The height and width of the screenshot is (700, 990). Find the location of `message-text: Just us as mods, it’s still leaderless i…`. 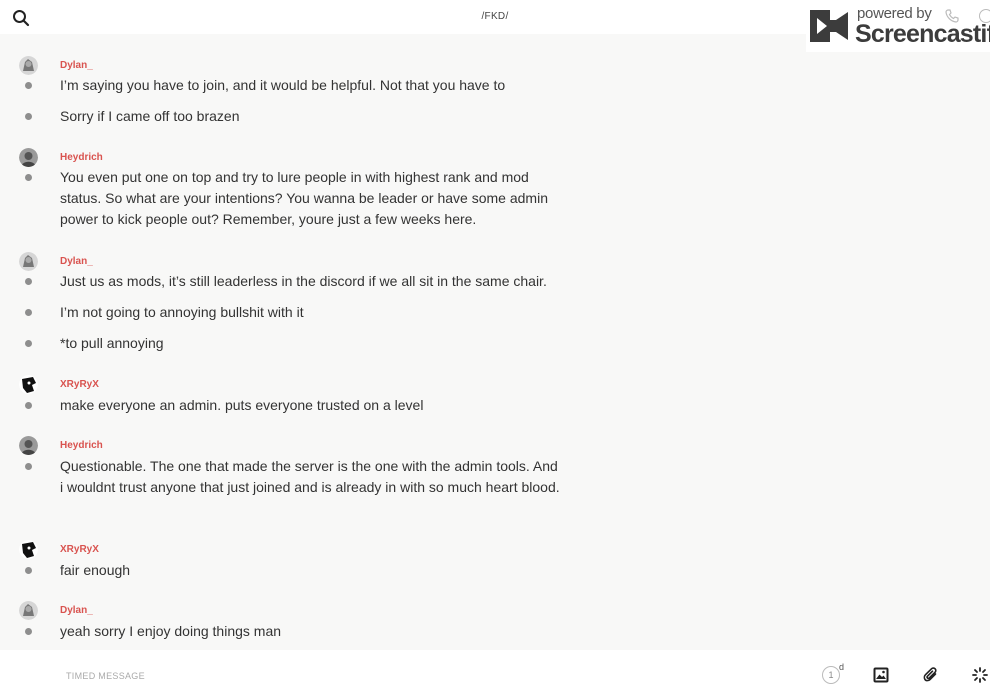

message-text: Just us as mods, it’s still leaderless i… is located at coordinates (303, 281).